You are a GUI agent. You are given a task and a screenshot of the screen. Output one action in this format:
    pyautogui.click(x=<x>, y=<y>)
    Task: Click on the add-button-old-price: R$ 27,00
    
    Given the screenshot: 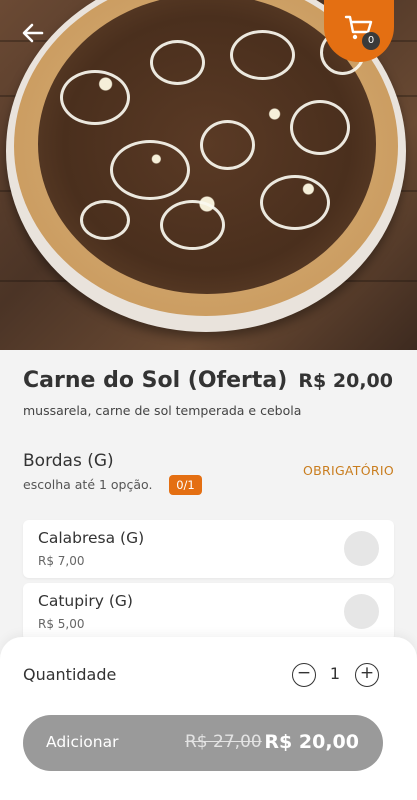 What is the action you would take?
    pyautogui.click(x=223, y=742)
    